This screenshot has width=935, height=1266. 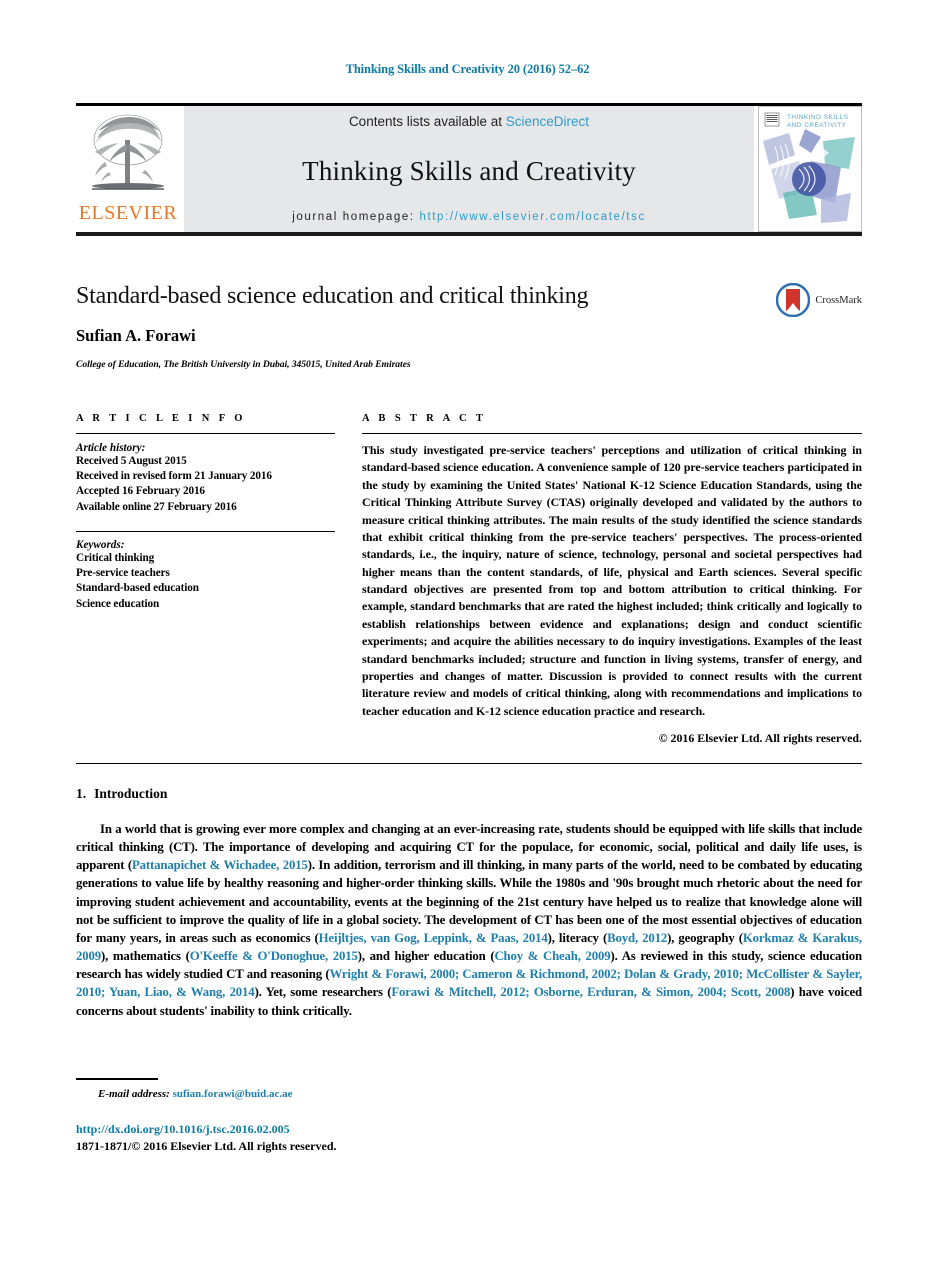 What do you see at coordinates (793, 300) in the screenshot?
I see `crossmark-icon` at bounding box center [793, 300].